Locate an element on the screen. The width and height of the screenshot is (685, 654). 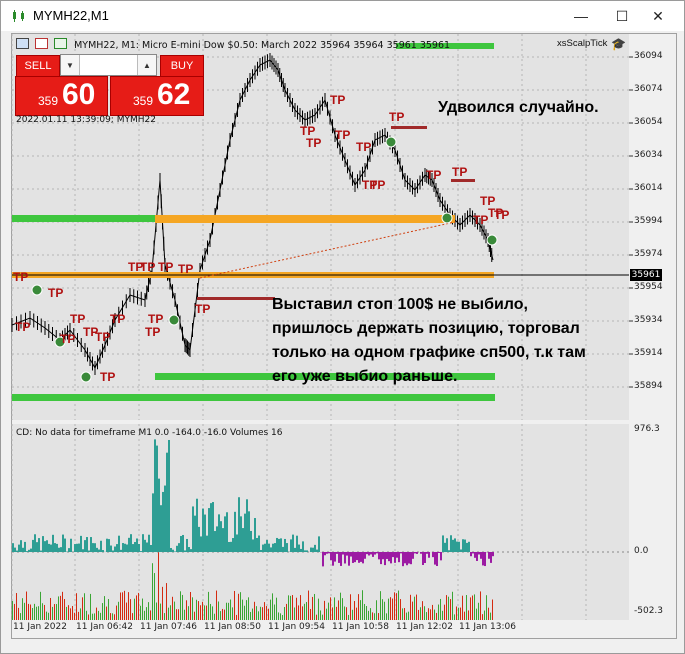
lot-decrease-icon: ▼ is located at coordinates (70, 65).